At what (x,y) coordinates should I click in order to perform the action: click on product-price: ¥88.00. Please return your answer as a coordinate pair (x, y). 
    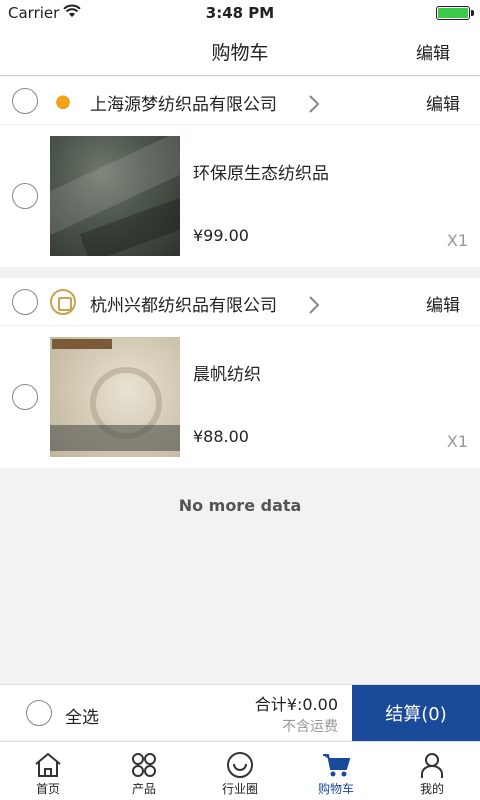
    Looking at the image, I should click on (221, 436).